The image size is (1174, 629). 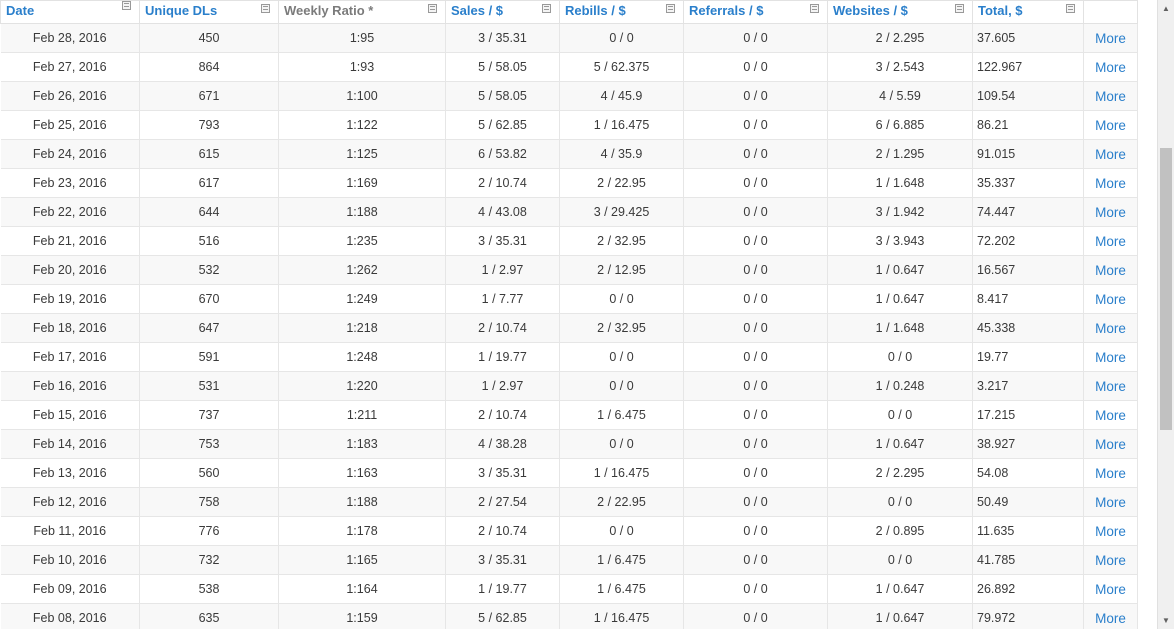 What do you see at coordinates (1166, 8) in the screenshot?
I see `scroll-up-arrow-icon: ▲` at bounding box center [1166, 8].